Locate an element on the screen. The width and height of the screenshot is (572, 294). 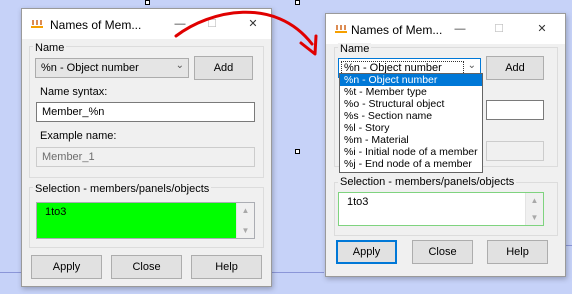
example-field: Member_1 is located at coordinates (145, 157).